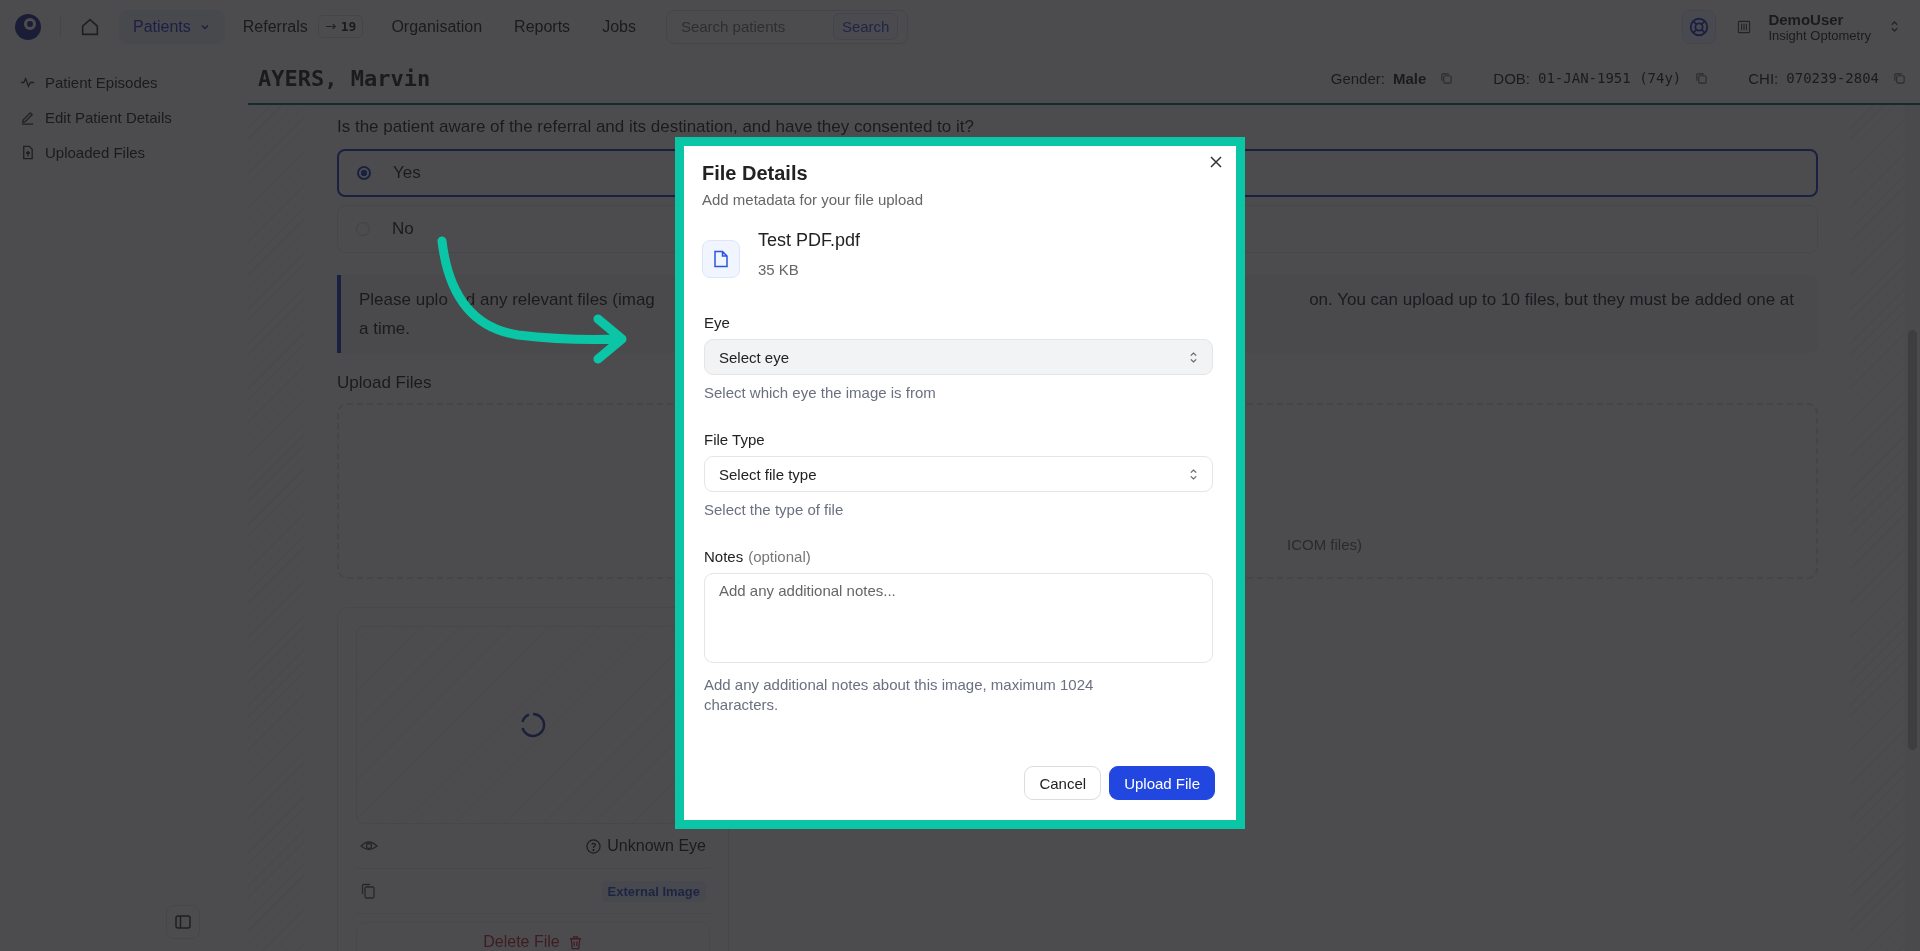 The height and width of the screenshot is (951, 1920). I want to click on field-label: Notes, so click(724, 556).